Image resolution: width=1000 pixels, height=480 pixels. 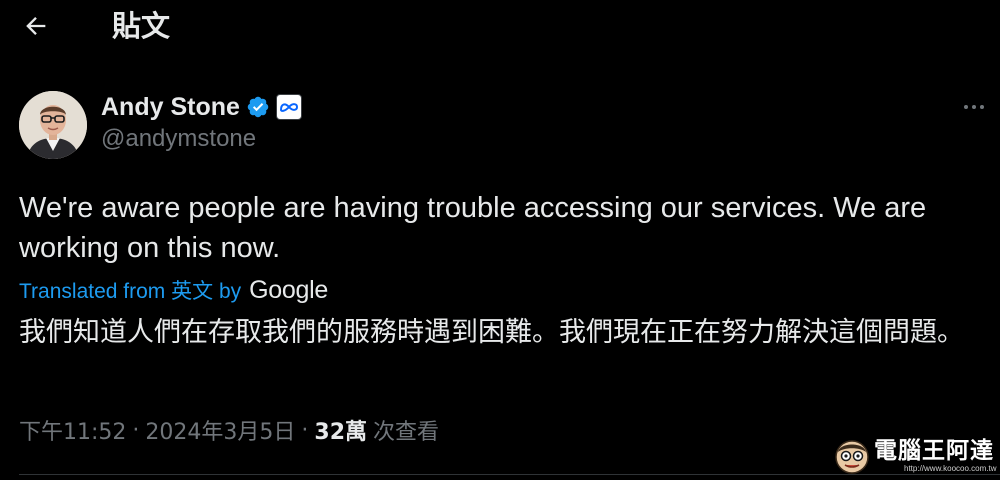 I want to click on meta-logo-icon, so click(x=288, y=107).